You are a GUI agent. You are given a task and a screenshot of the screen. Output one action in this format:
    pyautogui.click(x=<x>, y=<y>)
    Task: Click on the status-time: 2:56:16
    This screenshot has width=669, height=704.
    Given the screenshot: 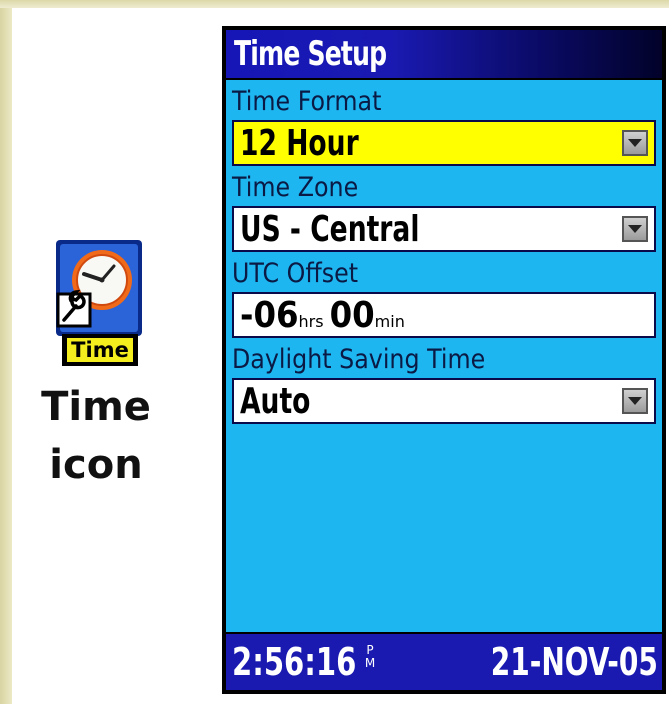 What is the action you would take?
    pyautogui.click(x=294, y=662)
    